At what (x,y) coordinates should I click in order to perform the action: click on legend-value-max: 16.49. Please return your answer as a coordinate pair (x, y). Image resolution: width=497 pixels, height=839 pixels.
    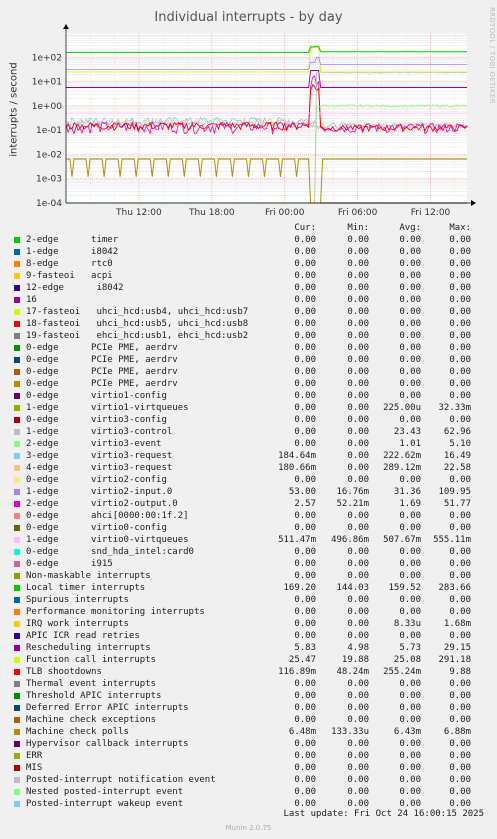
    Looking at the image, I should click on (457, 456).